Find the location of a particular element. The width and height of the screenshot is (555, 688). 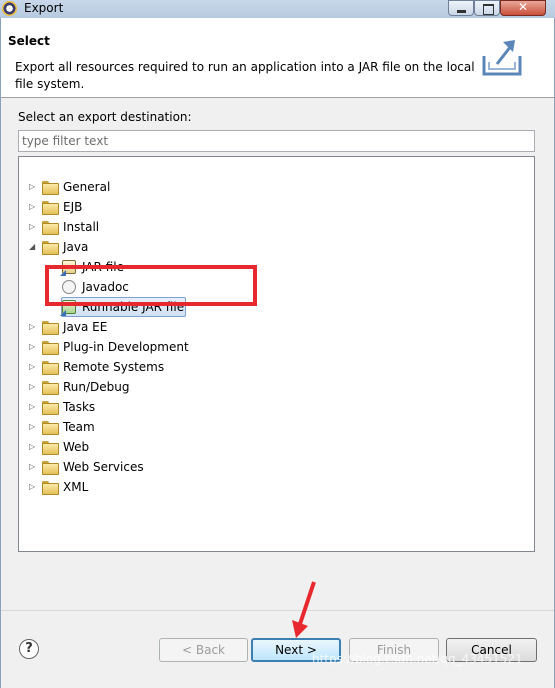

tree-item-remote-systems: ▷ Remote Systems is located at coordinates (276, 367).